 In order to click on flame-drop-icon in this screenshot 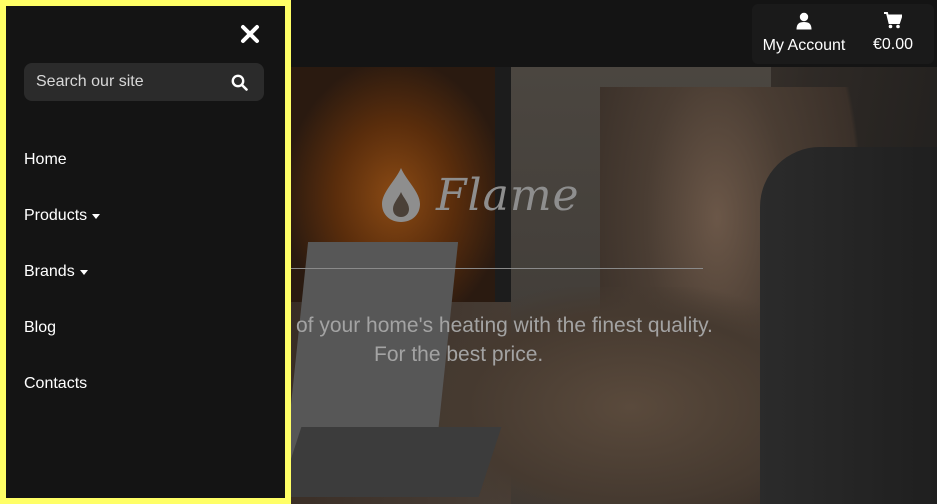, I will do `click(401, 195)`.